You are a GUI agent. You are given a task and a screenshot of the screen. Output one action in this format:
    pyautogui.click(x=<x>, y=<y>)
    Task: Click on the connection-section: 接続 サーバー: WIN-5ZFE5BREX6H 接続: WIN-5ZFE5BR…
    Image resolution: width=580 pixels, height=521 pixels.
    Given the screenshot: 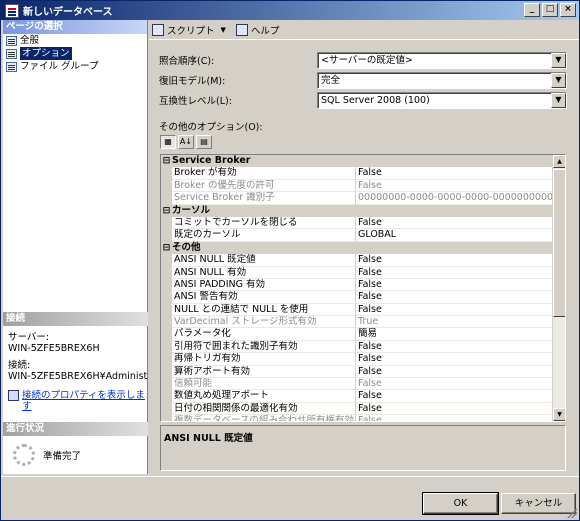 What is the action you would take?
    pyautogui.click(x=75, y=360)
    